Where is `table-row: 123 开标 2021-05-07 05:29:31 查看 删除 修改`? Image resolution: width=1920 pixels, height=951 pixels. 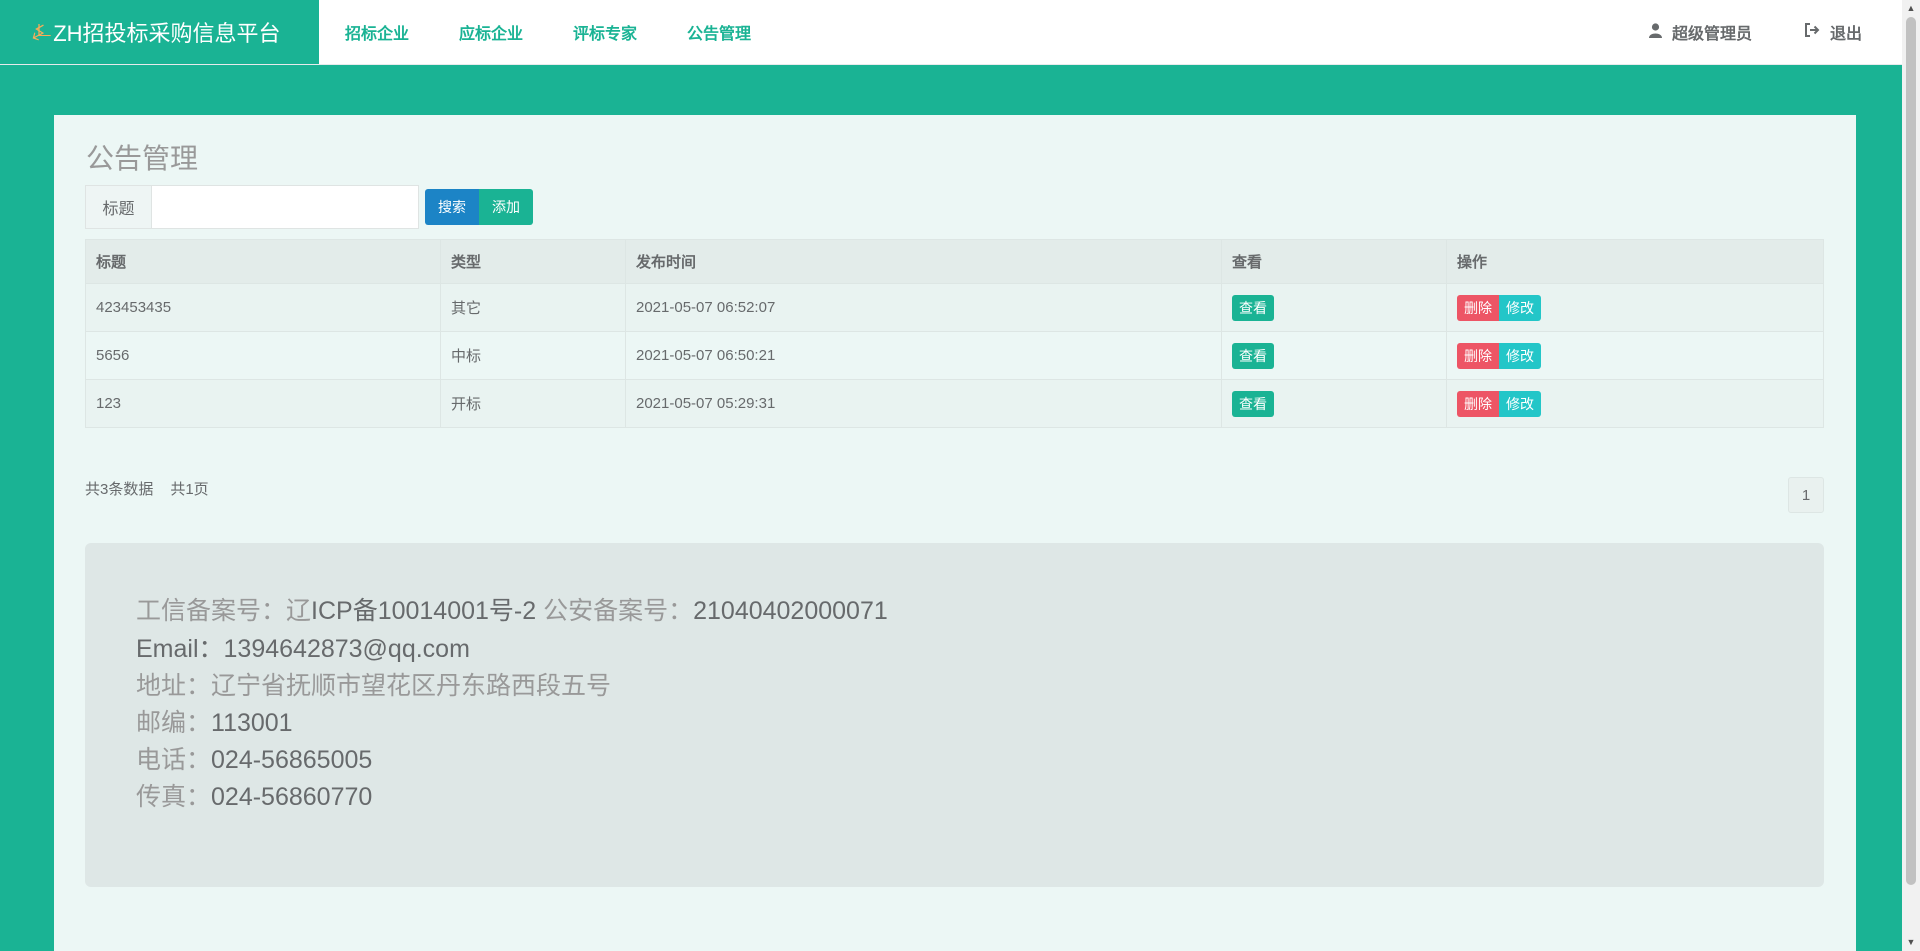
table-row: 123 开标 2021-05-07 05:29:31 查看 删除 修改 is located at coordinates (954, 403).